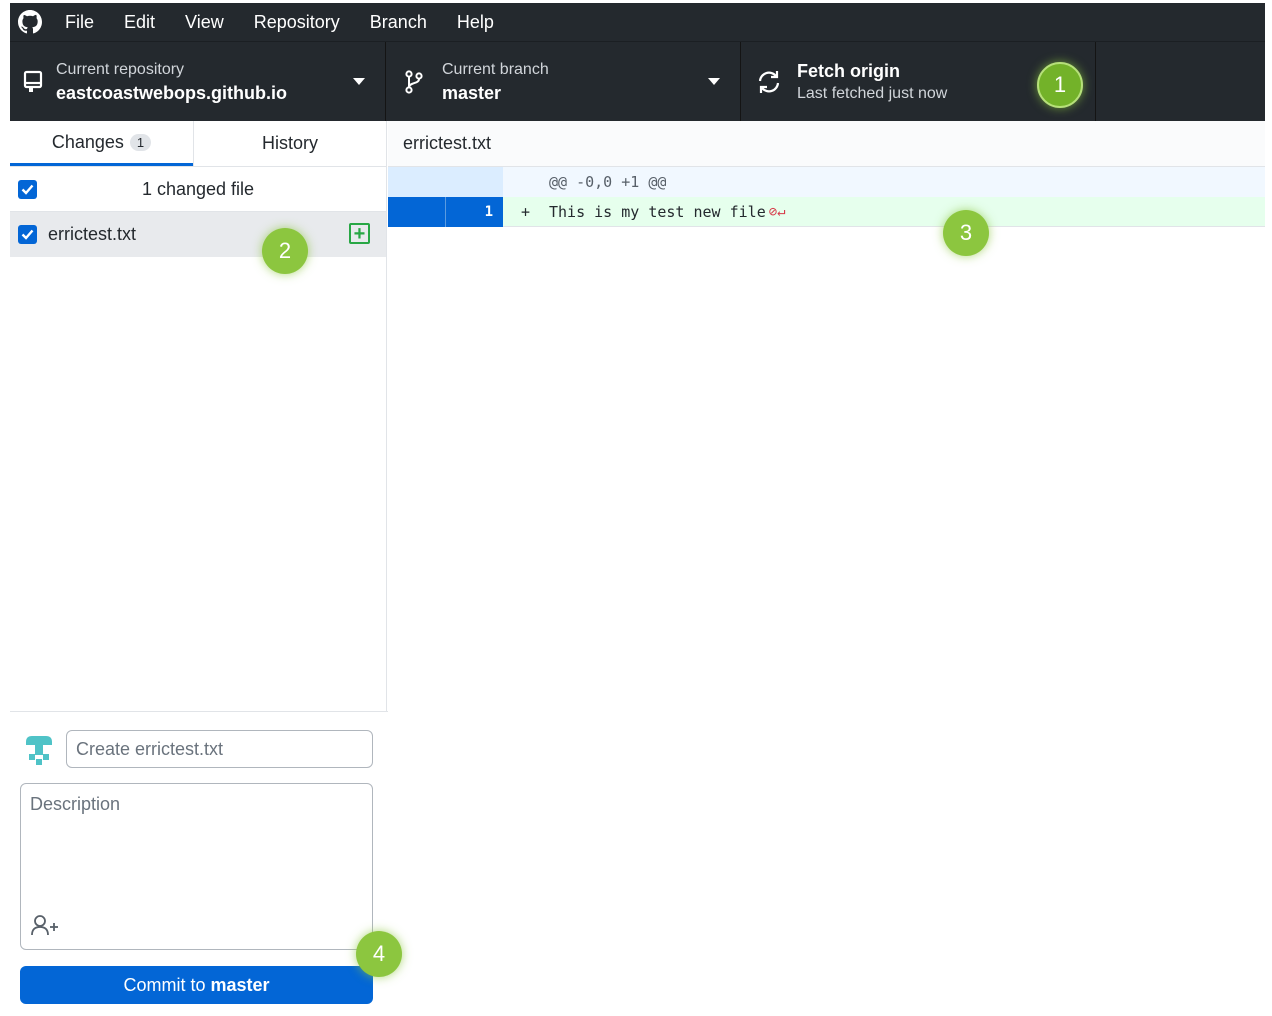  Describe the element at coordinates (472, 93) in the screenshot. I see `current-branch-name: master` at that location.